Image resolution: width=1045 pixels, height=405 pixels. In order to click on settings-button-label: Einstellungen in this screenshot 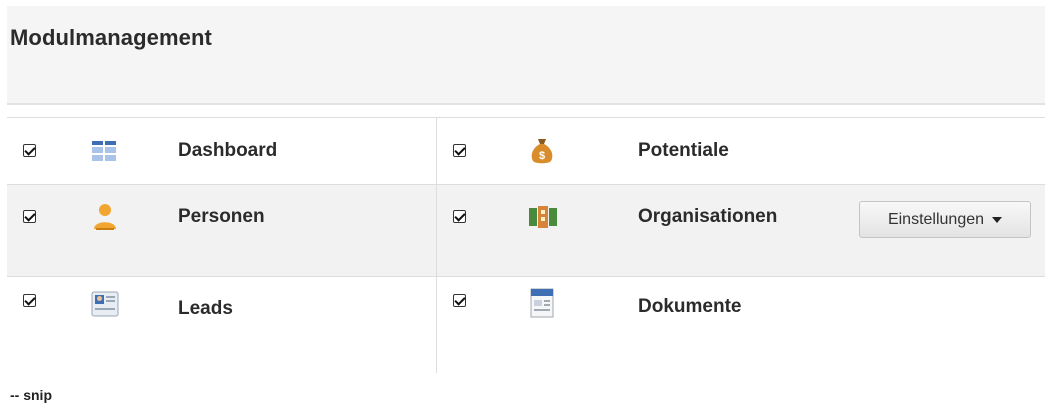, I will do `click(936, 219)`.